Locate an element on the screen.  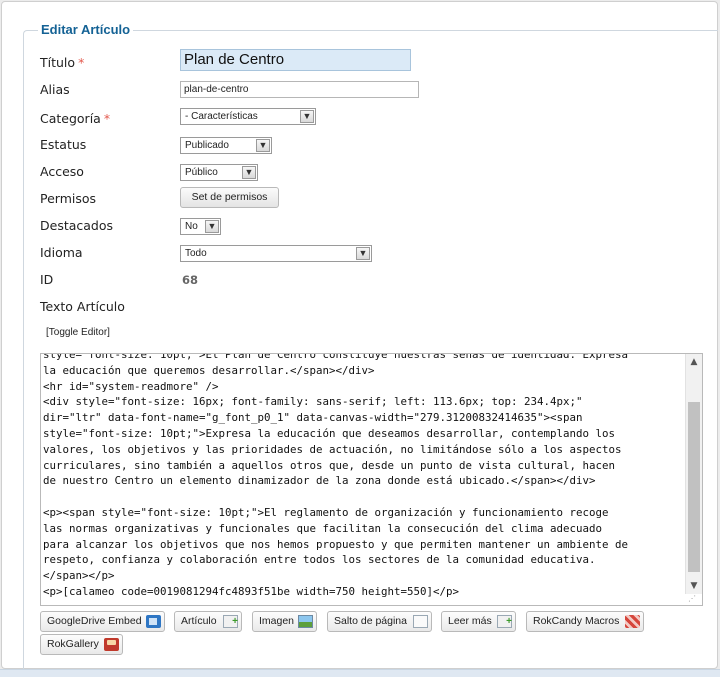
category-select: - Características ▼ is located at coordinates (248, 116).